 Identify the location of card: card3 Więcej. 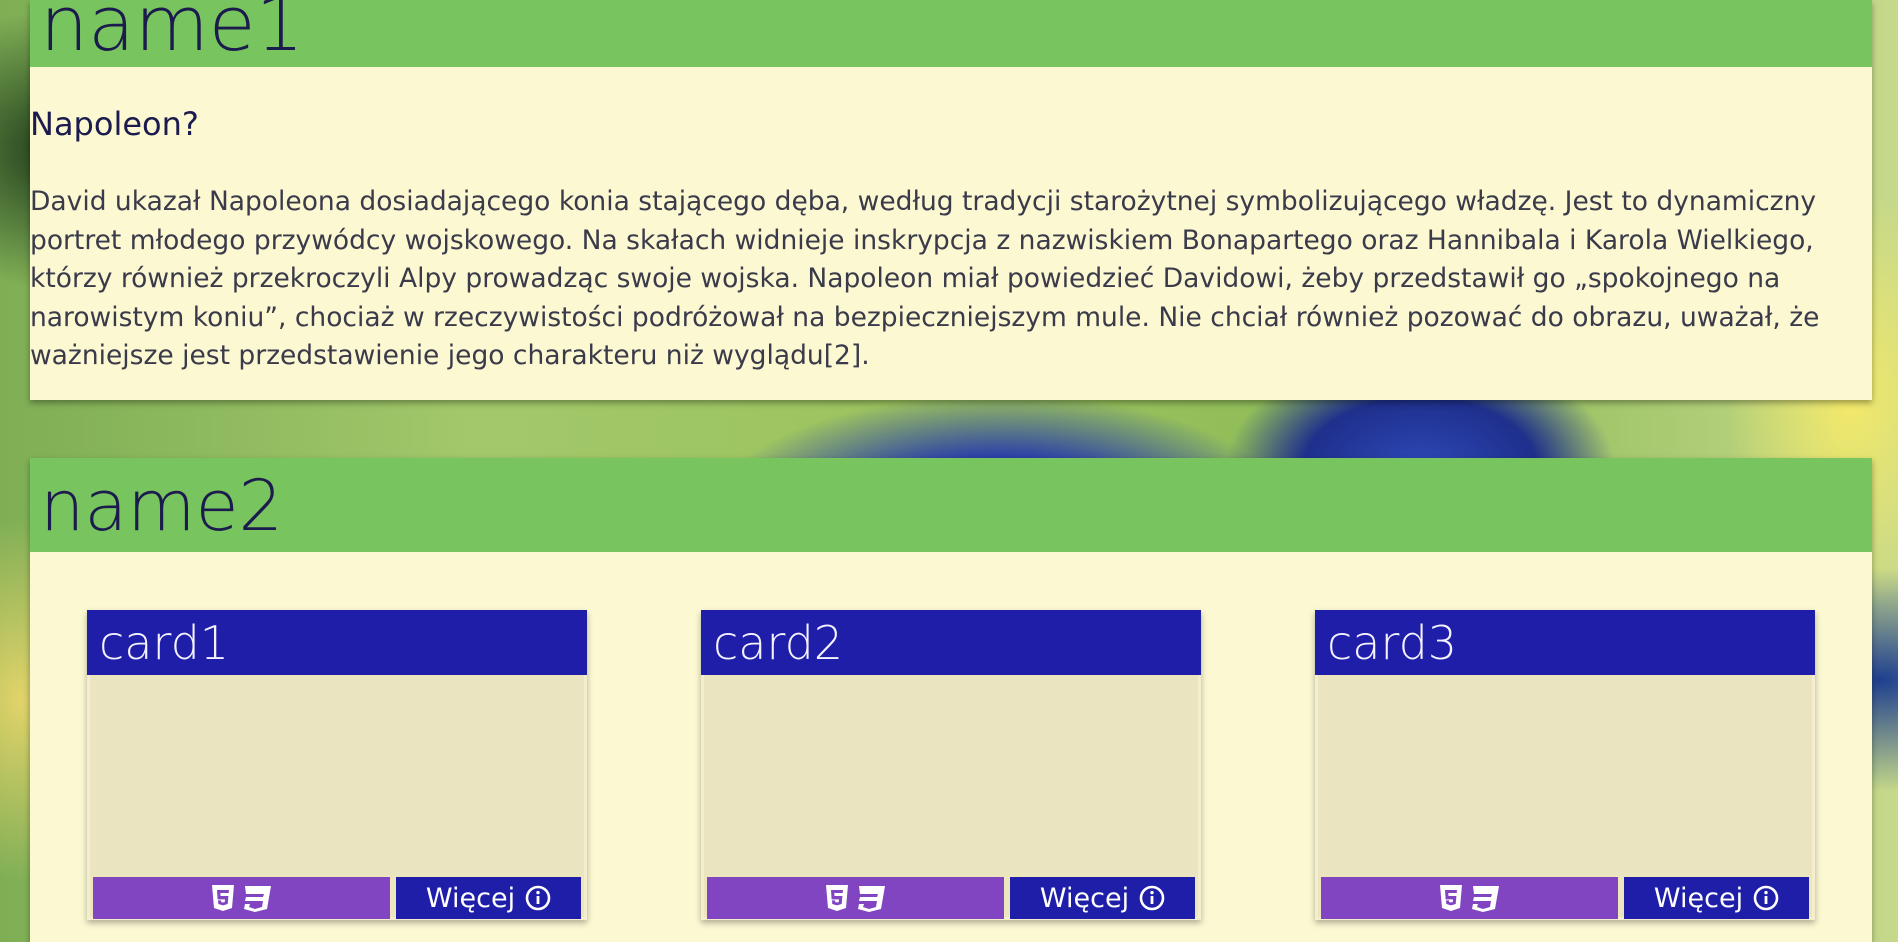
(1565, 765).